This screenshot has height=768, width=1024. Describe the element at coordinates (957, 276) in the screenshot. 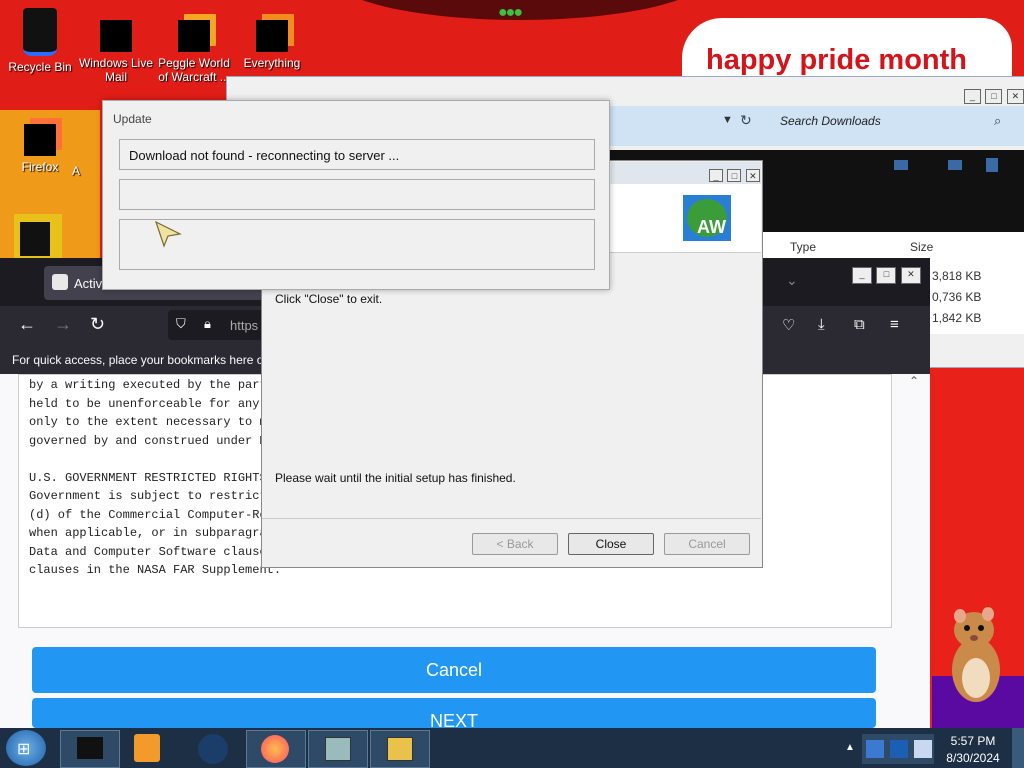

I see `file-size: 3,818 KB` at that location.